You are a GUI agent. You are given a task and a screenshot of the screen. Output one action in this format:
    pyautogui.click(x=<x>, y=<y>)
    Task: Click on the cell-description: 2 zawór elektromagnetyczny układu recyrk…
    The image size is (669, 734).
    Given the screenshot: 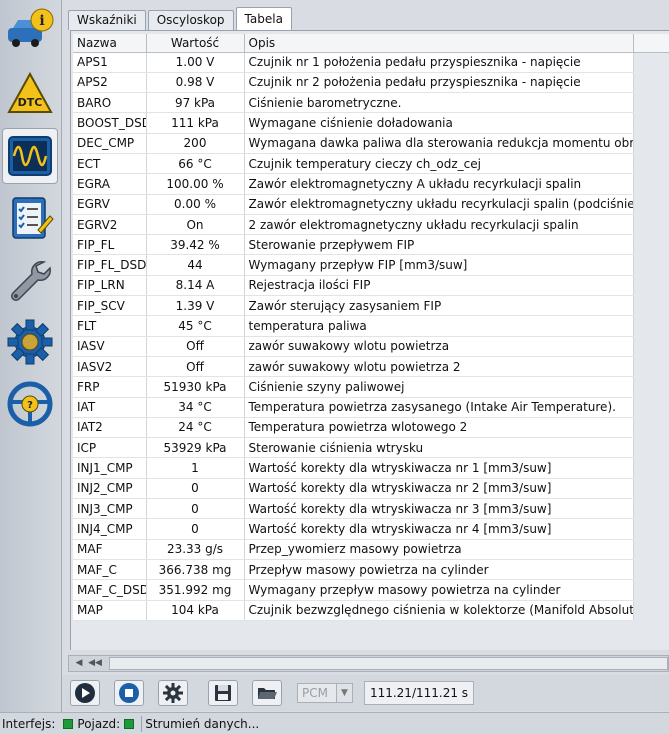 What is the action you would take?
    pyautogui.click(x=439, y=225)
    